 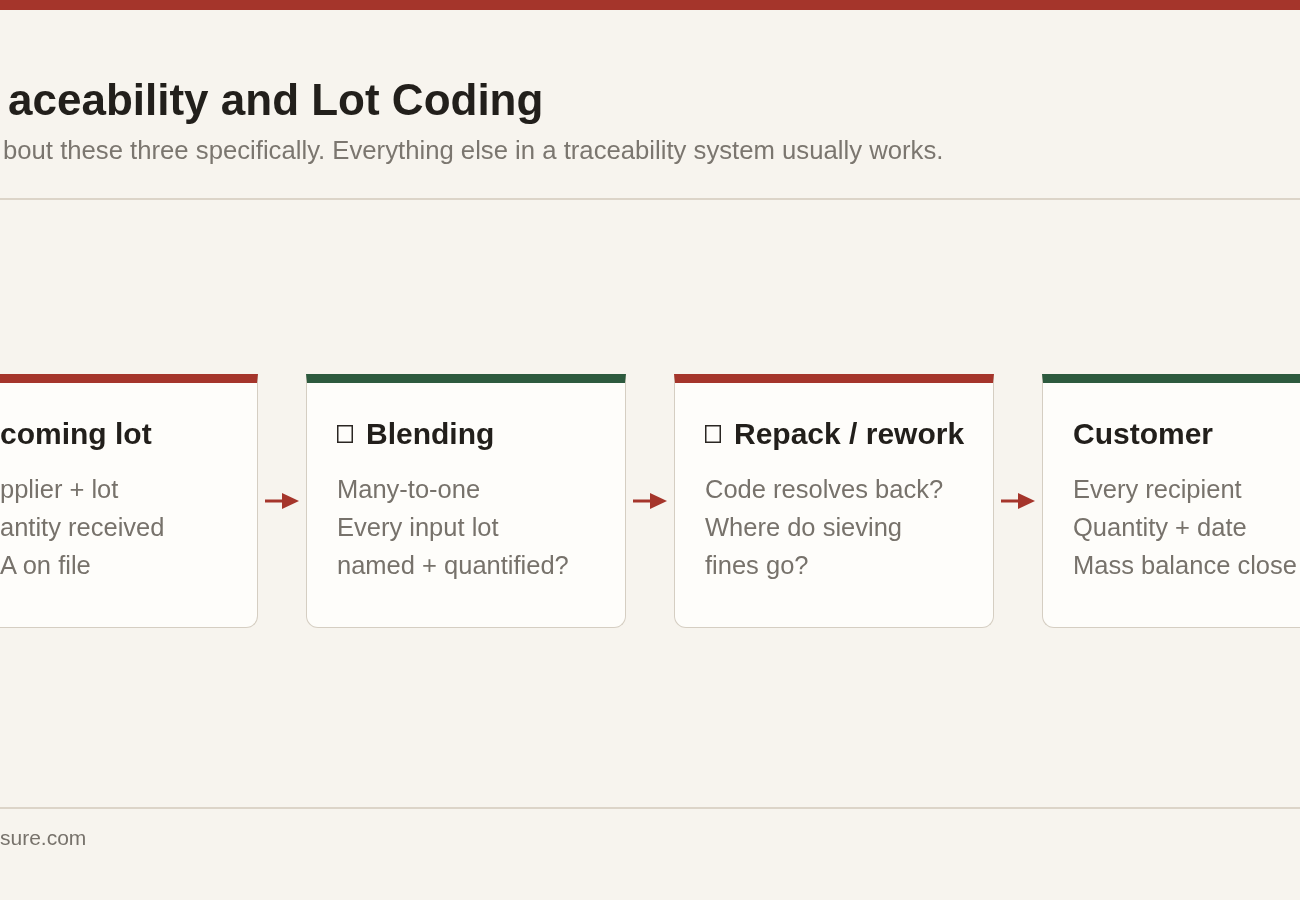 What do you see at coordinates (275, 100) in the screenshot?
I see `page-title: aceability and Lot Coding` at bounding box center [275, 100].